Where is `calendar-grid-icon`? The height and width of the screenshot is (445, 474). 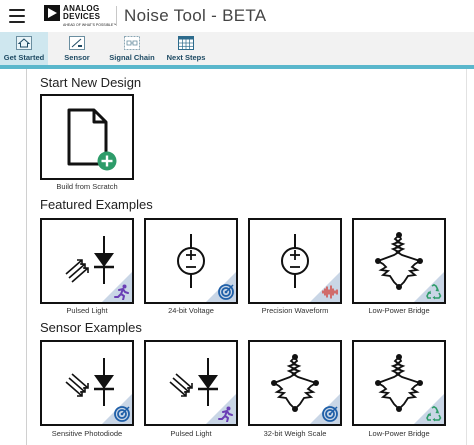 calendar-grid-icon is located at coordinates (186, 43).